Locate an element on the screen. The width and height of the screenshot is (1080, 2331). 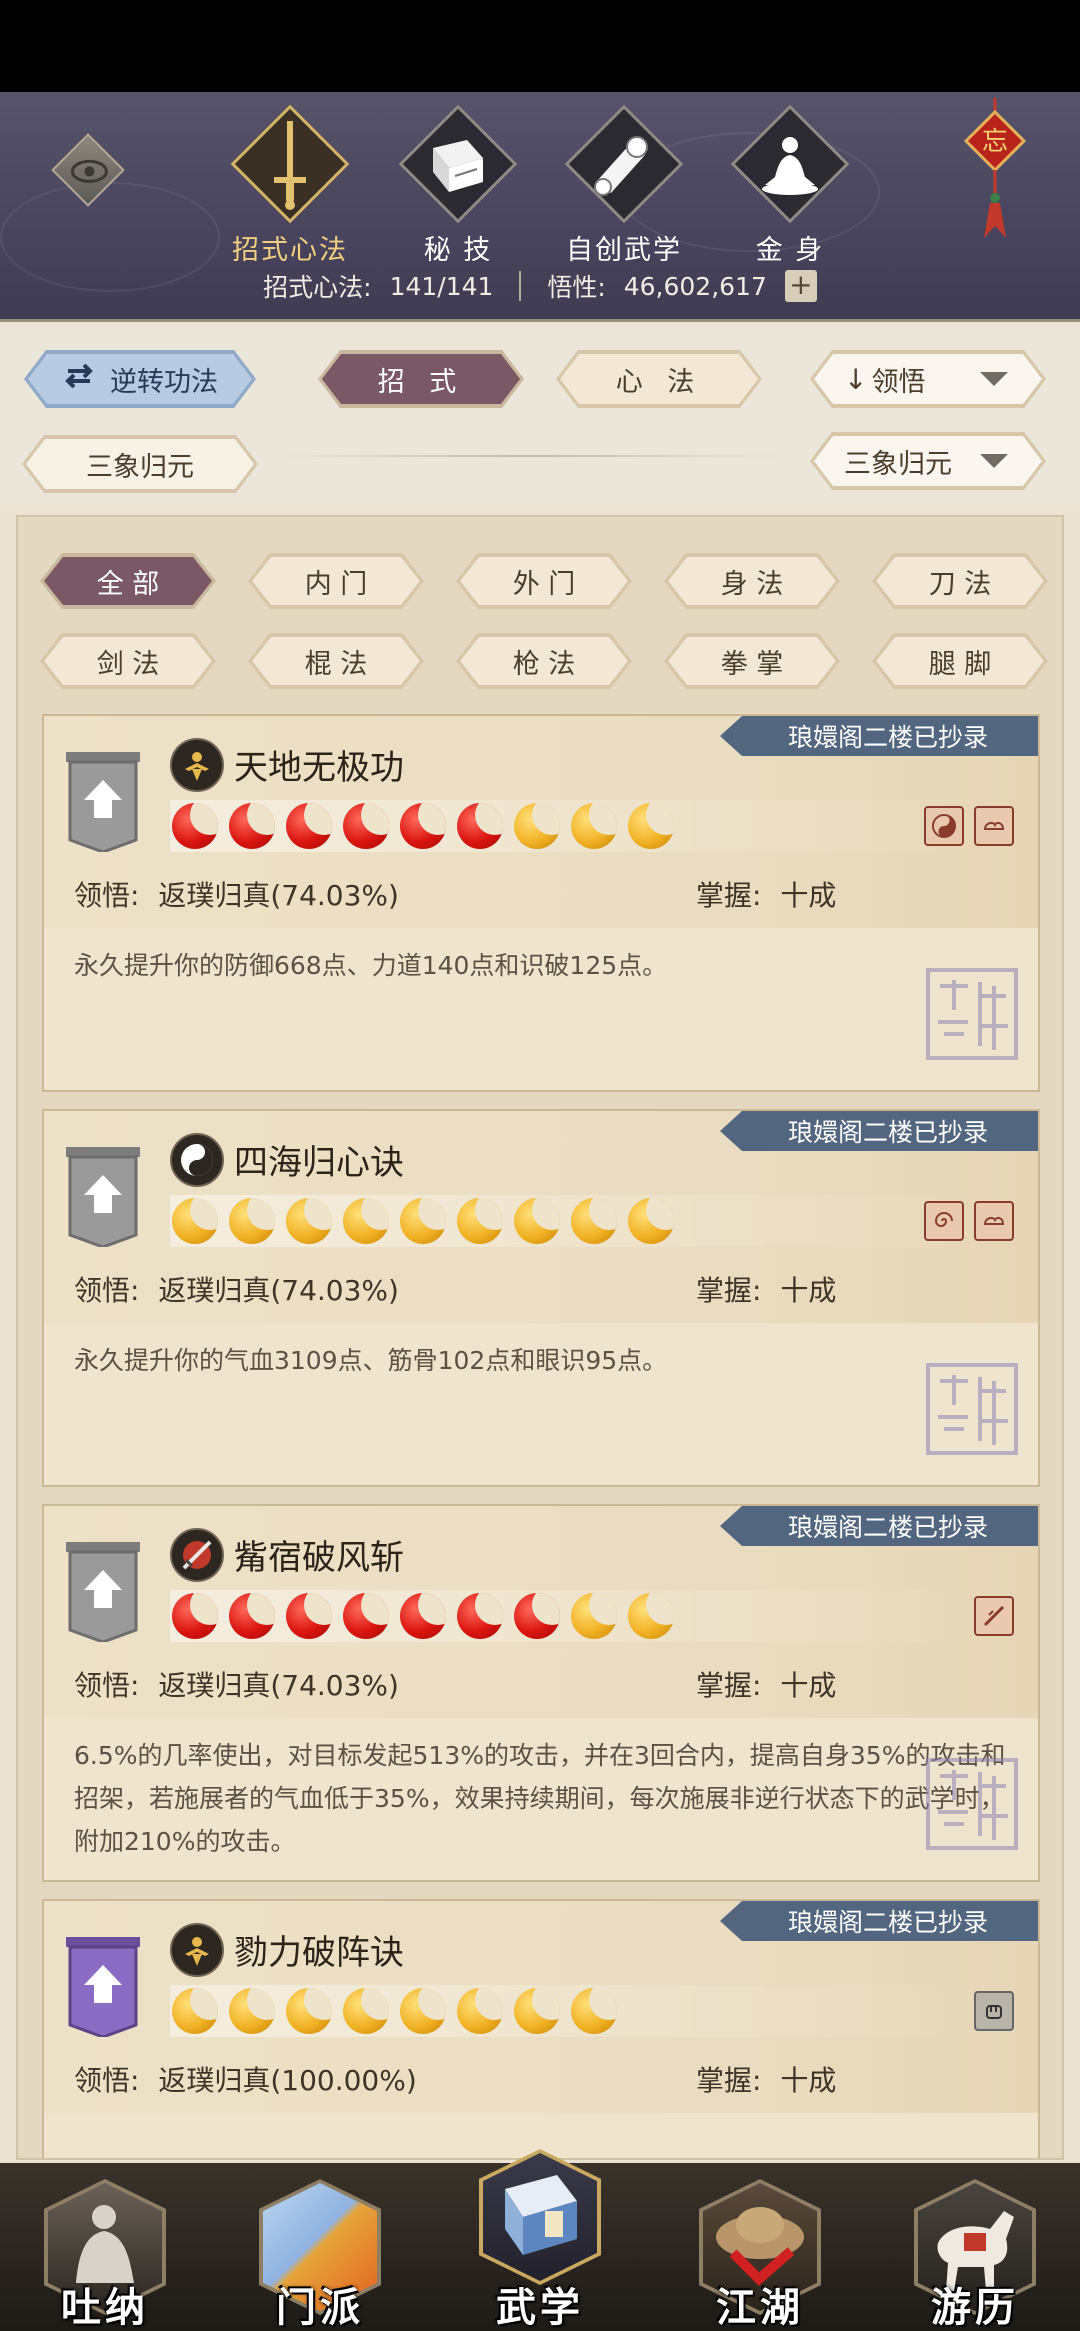
charm-character: 忘 is located at coordinates (995, 142).